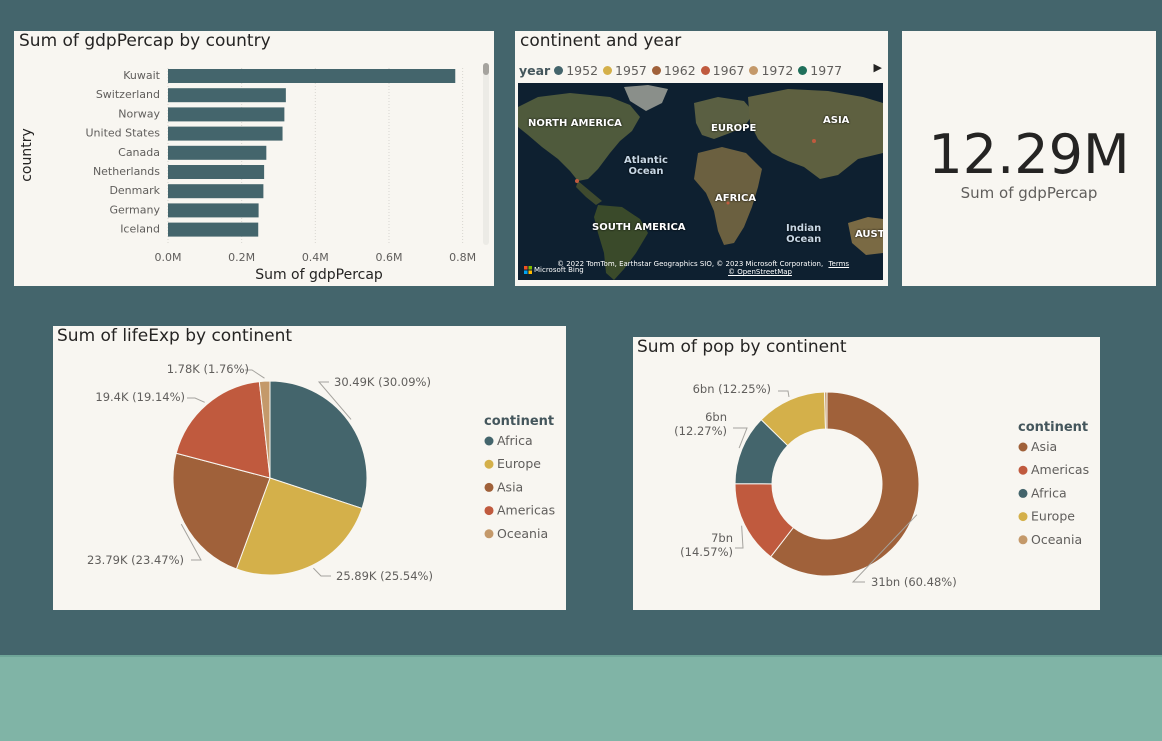  What do you see at coordinates (639, 227) in the screenshot?
I see `map-label-south-america: SOUTH AMERICA` at bounding box center [639, 227].